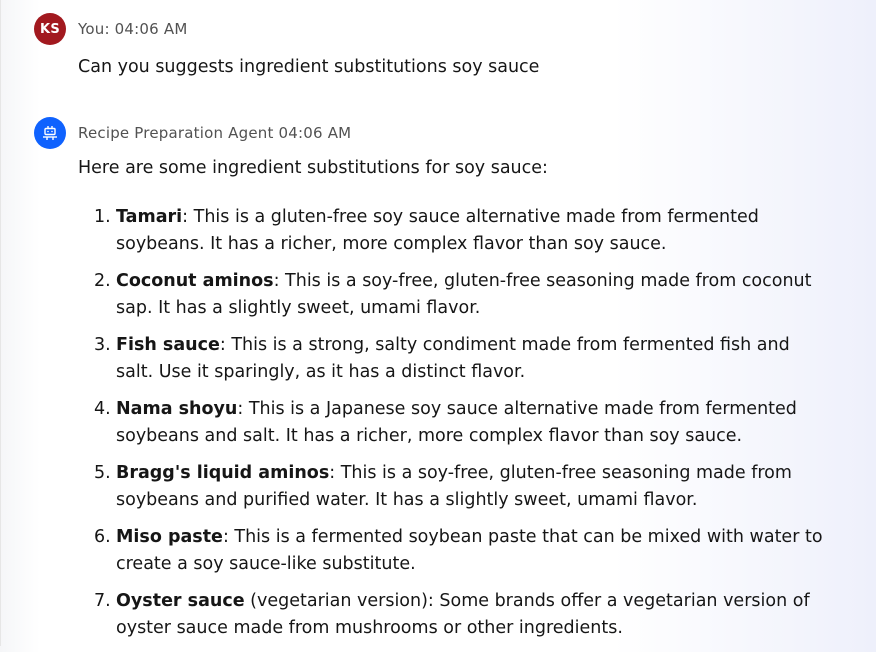 This screenshot has height=652, width=876. Describe the element at coordinates (102, 345) in the screenshot. I see `item-number: 3.` at that location.